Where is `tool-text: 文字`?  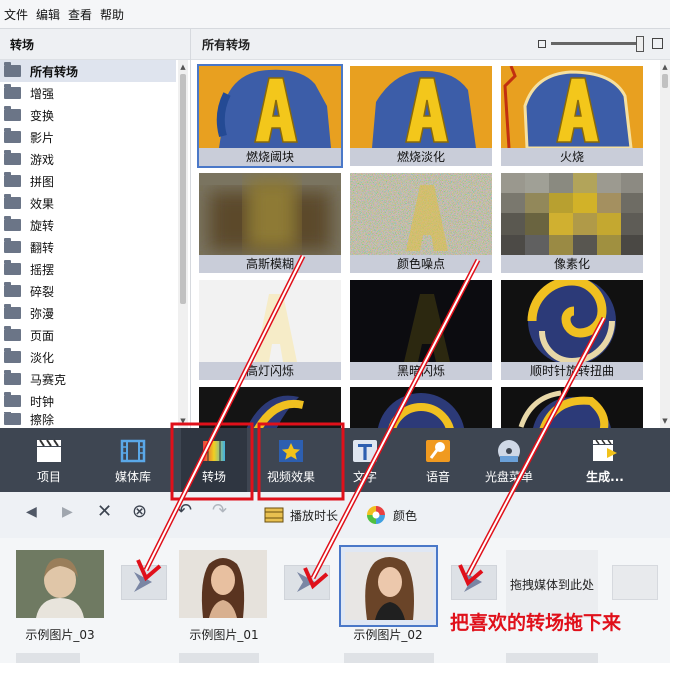
tool-text: 文字 is located at coordinates (365, 460).